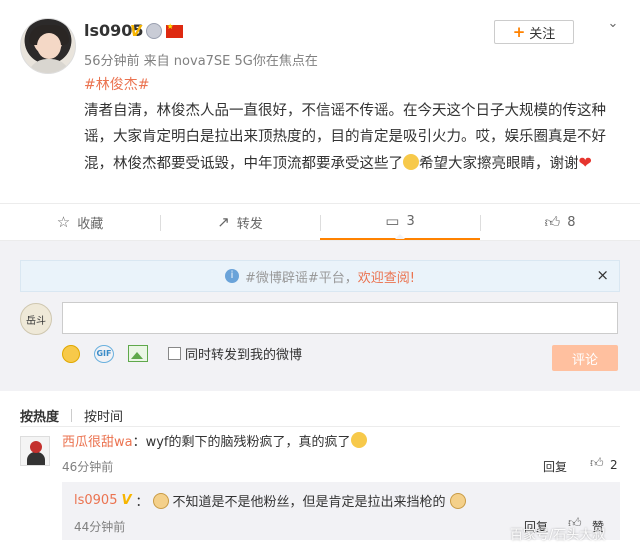  I want to click on sort-divider-line, so click(320, 426).